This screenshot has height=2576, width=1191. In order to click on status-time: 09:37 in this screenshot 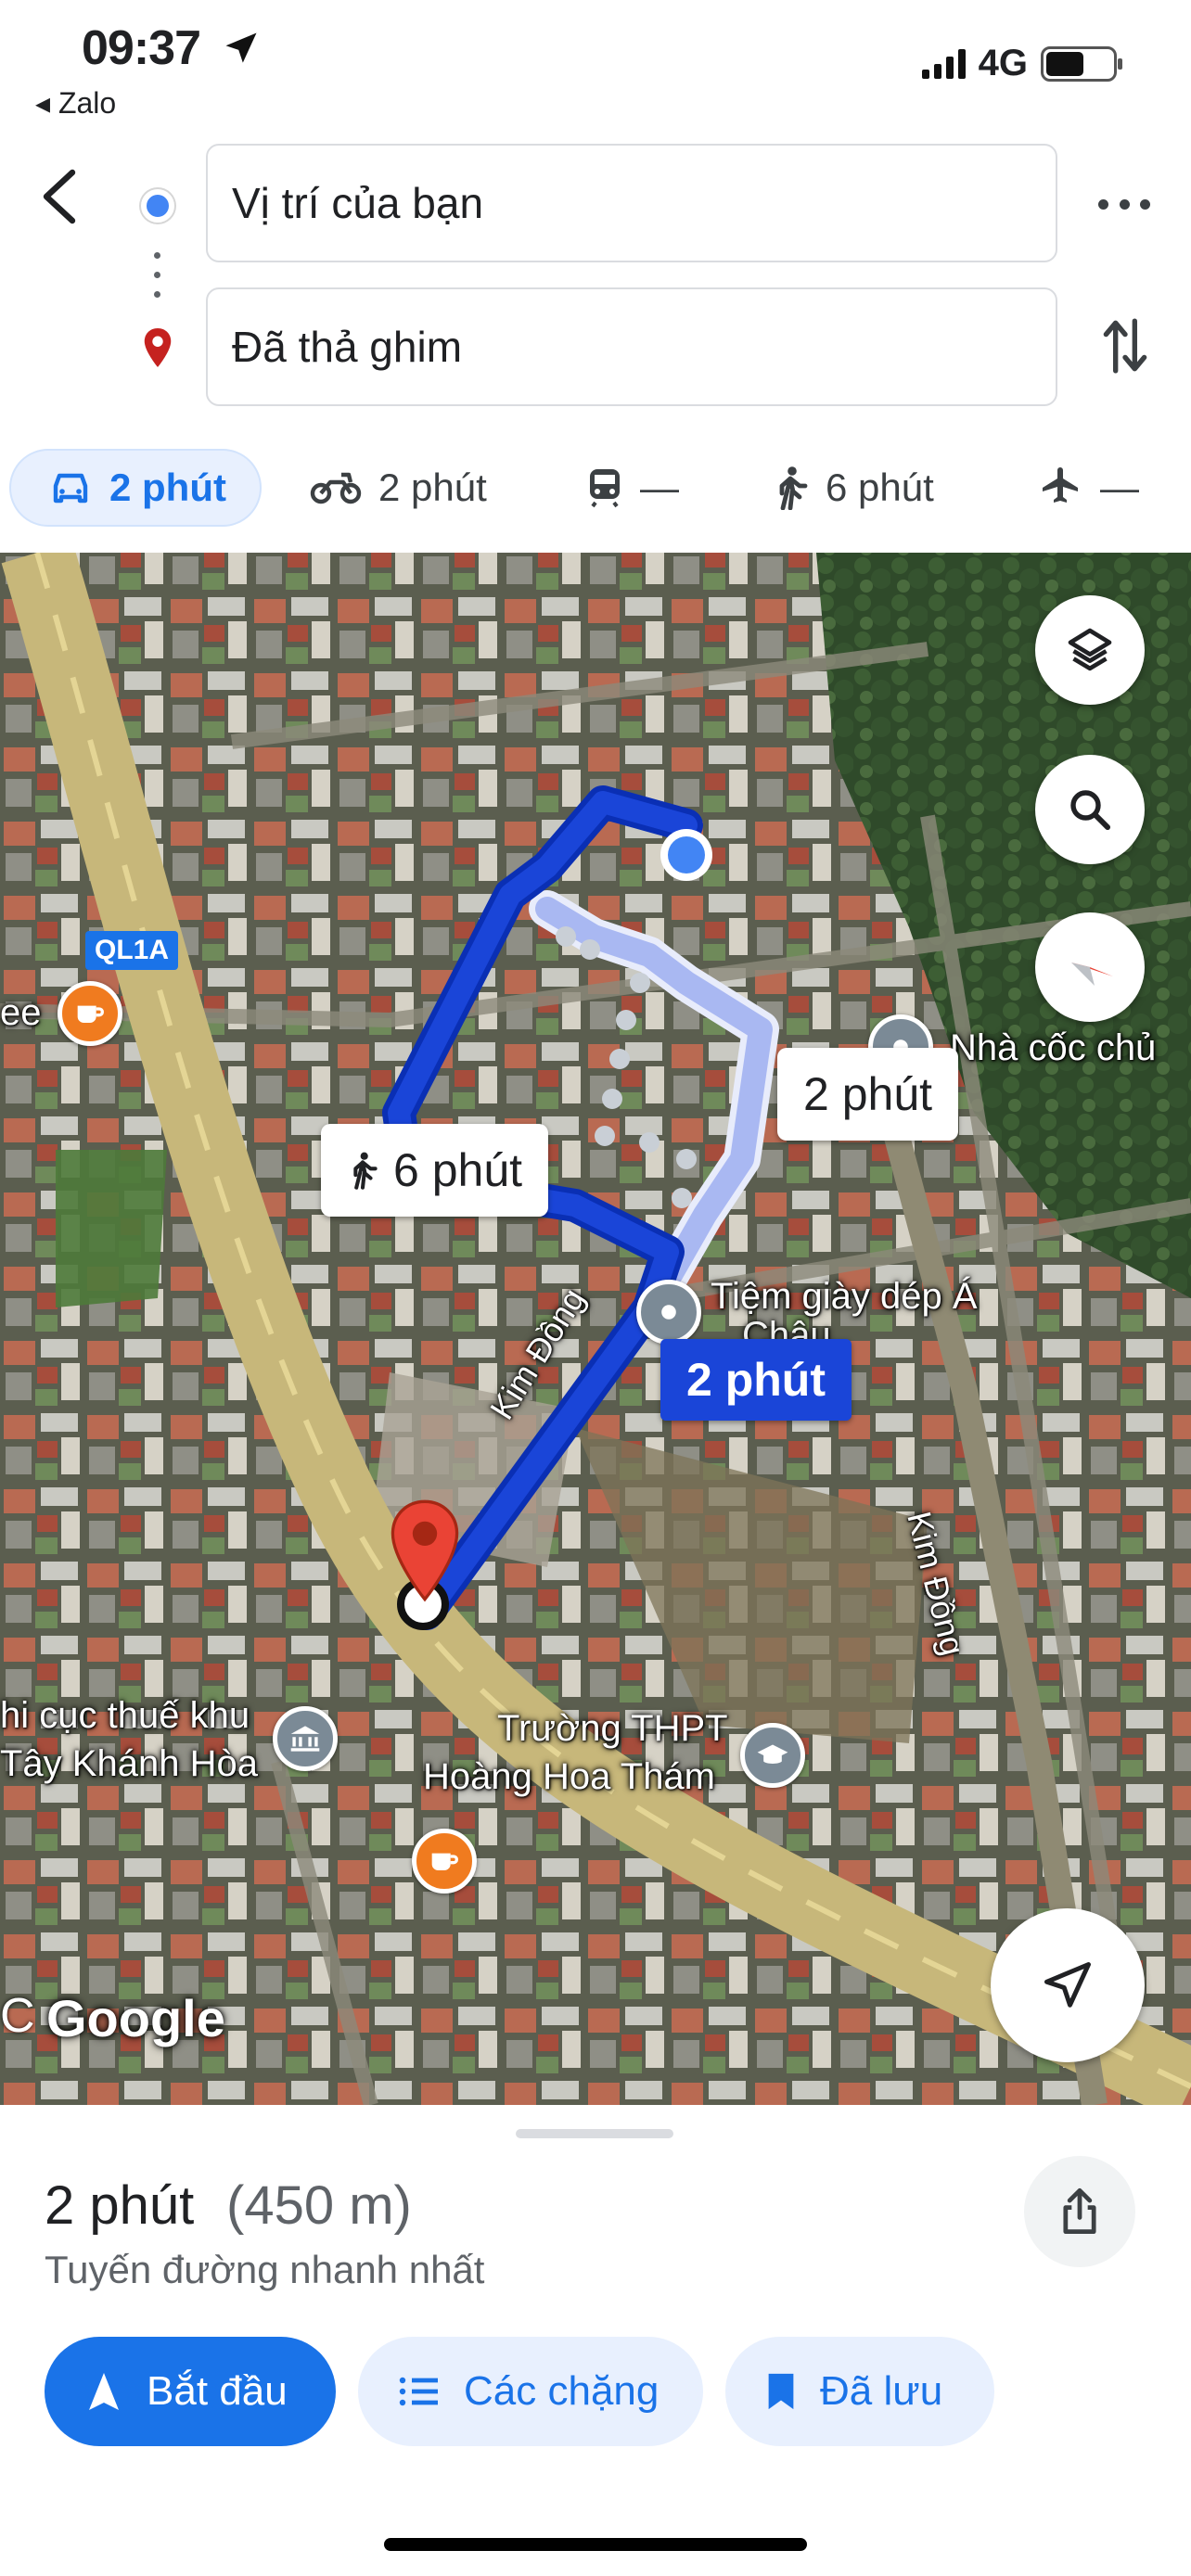, I will do `click(141, 48)`.